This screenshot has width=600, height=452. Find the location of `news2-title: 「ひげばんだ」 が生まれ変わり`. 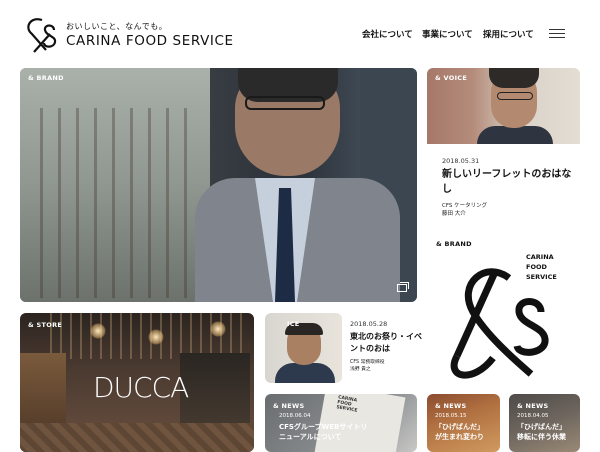

news2-title: 「ひげばんだ」 が生まれ変わり is located at coordinates (459, 432).